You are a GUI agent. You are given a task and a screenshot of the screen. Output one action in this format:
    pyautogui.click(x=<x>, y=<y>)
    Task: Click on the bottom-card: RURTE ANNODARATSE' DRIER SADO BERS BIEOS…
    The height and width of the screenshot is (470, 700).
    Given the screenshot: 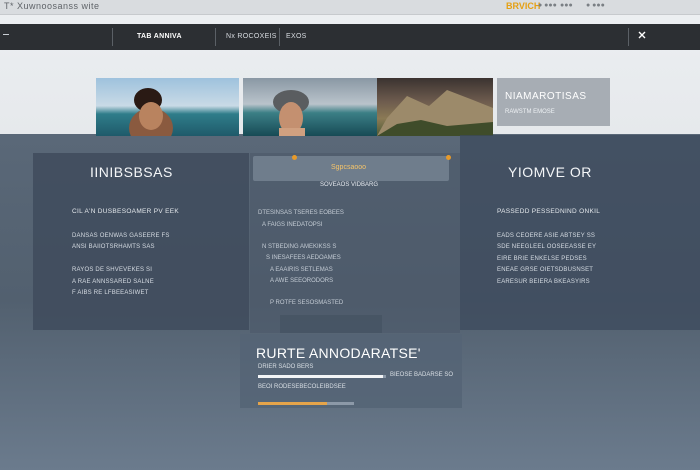 What is the action you would take?
    pyautogui.click(x=351, y=371)
    